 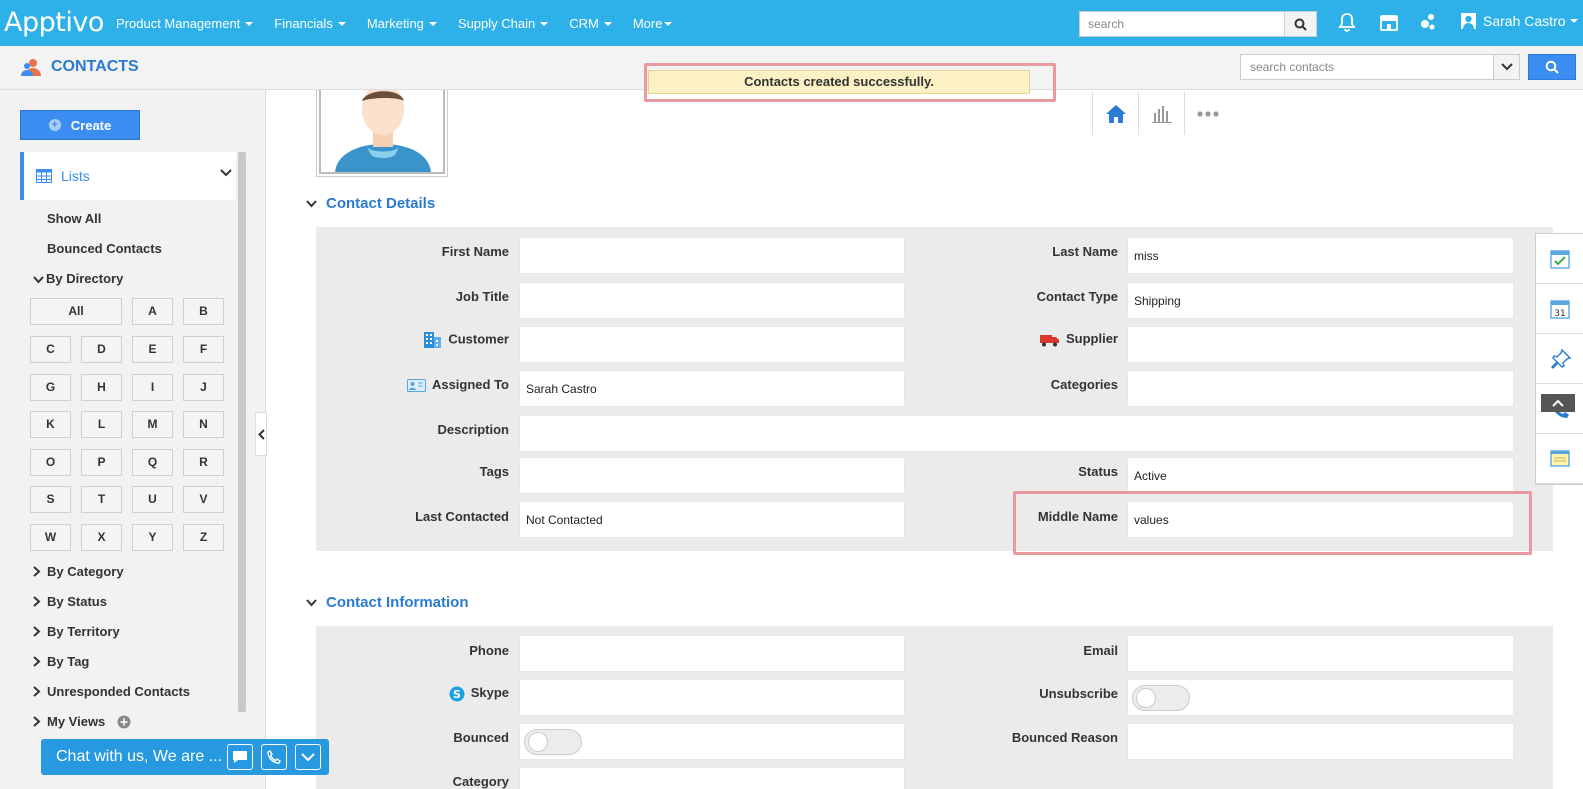 What do you see at coordinates (31, 67) in the screenshot?
I see `contacts-icon` at bounding box center [31, 67].